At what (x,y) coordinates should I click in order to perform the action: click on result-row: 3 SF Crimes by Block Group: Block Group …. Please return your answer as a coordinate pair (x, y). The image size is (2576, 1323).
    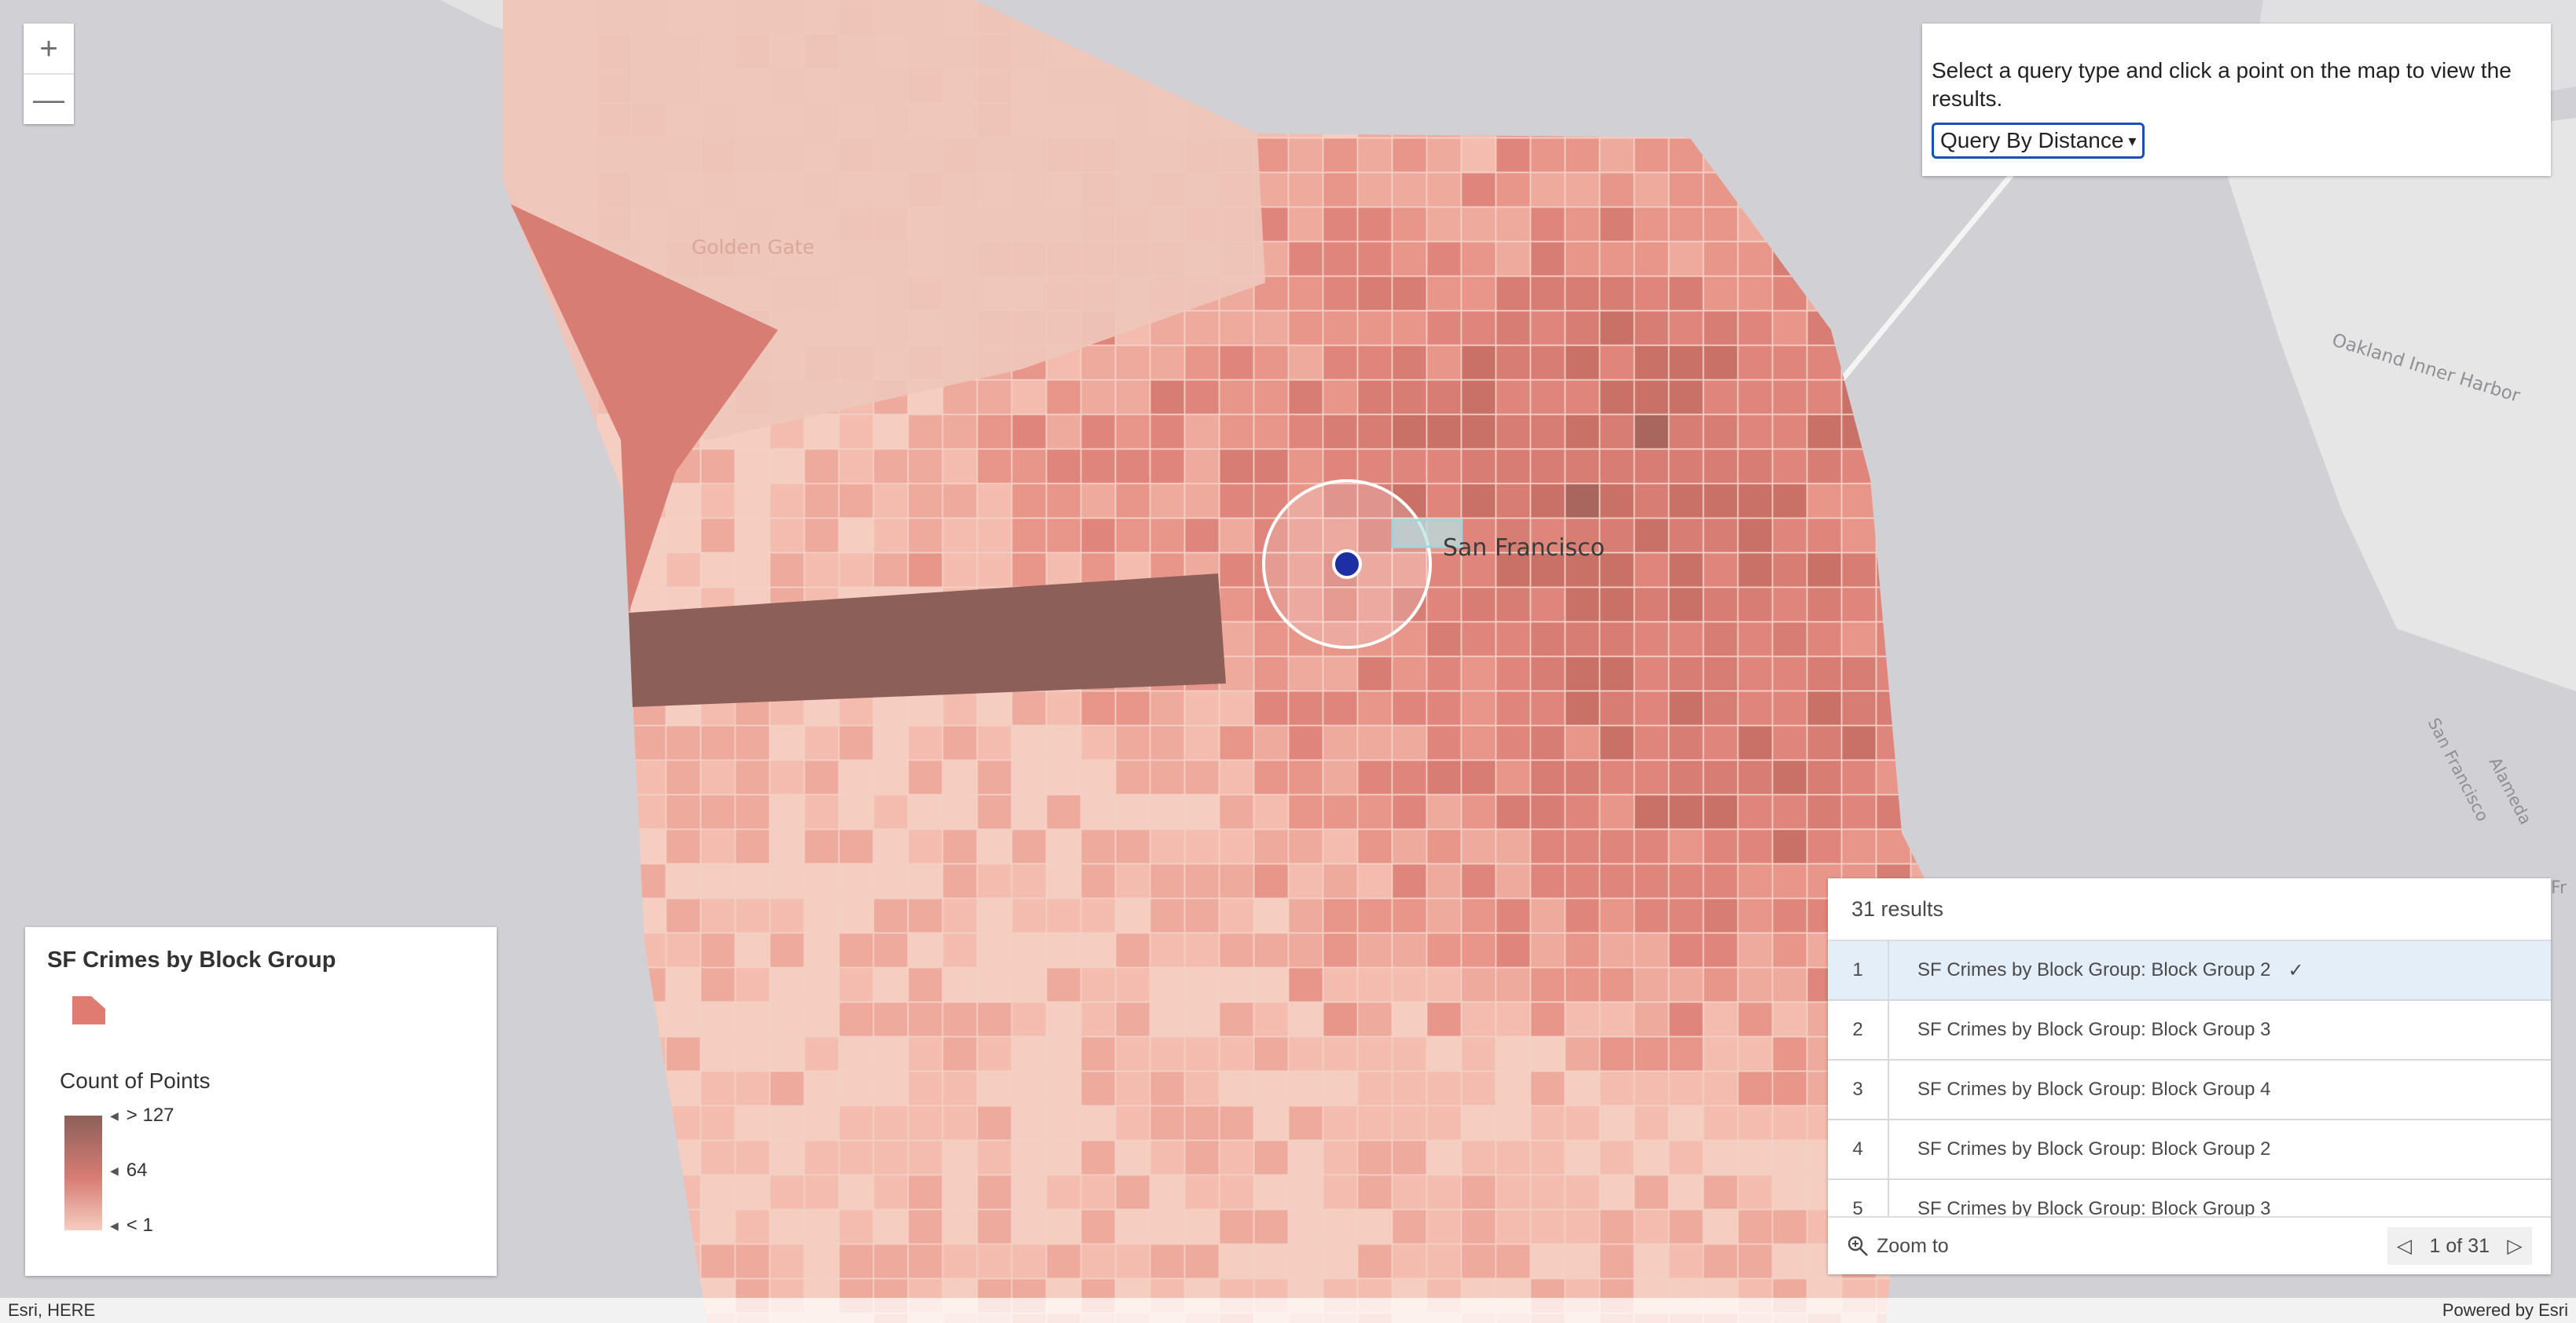
    Looking at the image, I should click on (2189, 1090).